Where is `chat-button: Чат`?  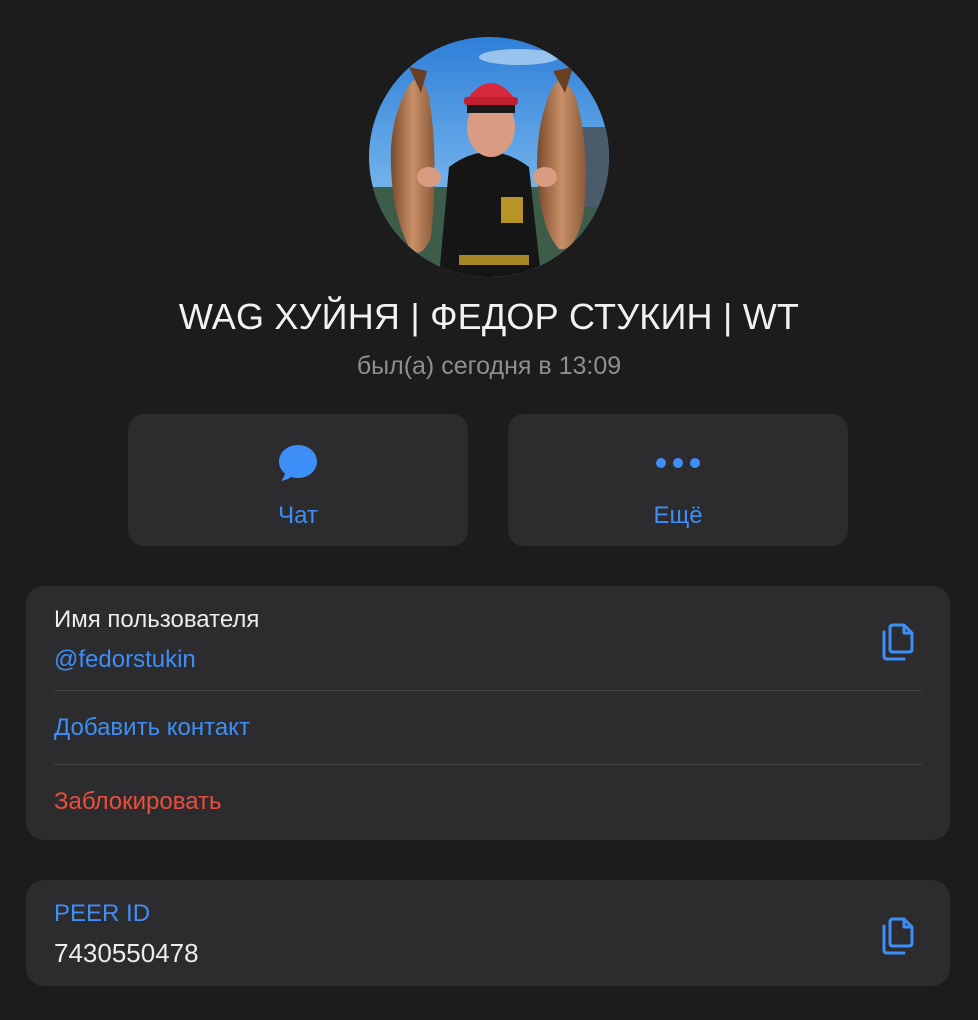 chat-button: Чат is located at coordinates (298, 480).